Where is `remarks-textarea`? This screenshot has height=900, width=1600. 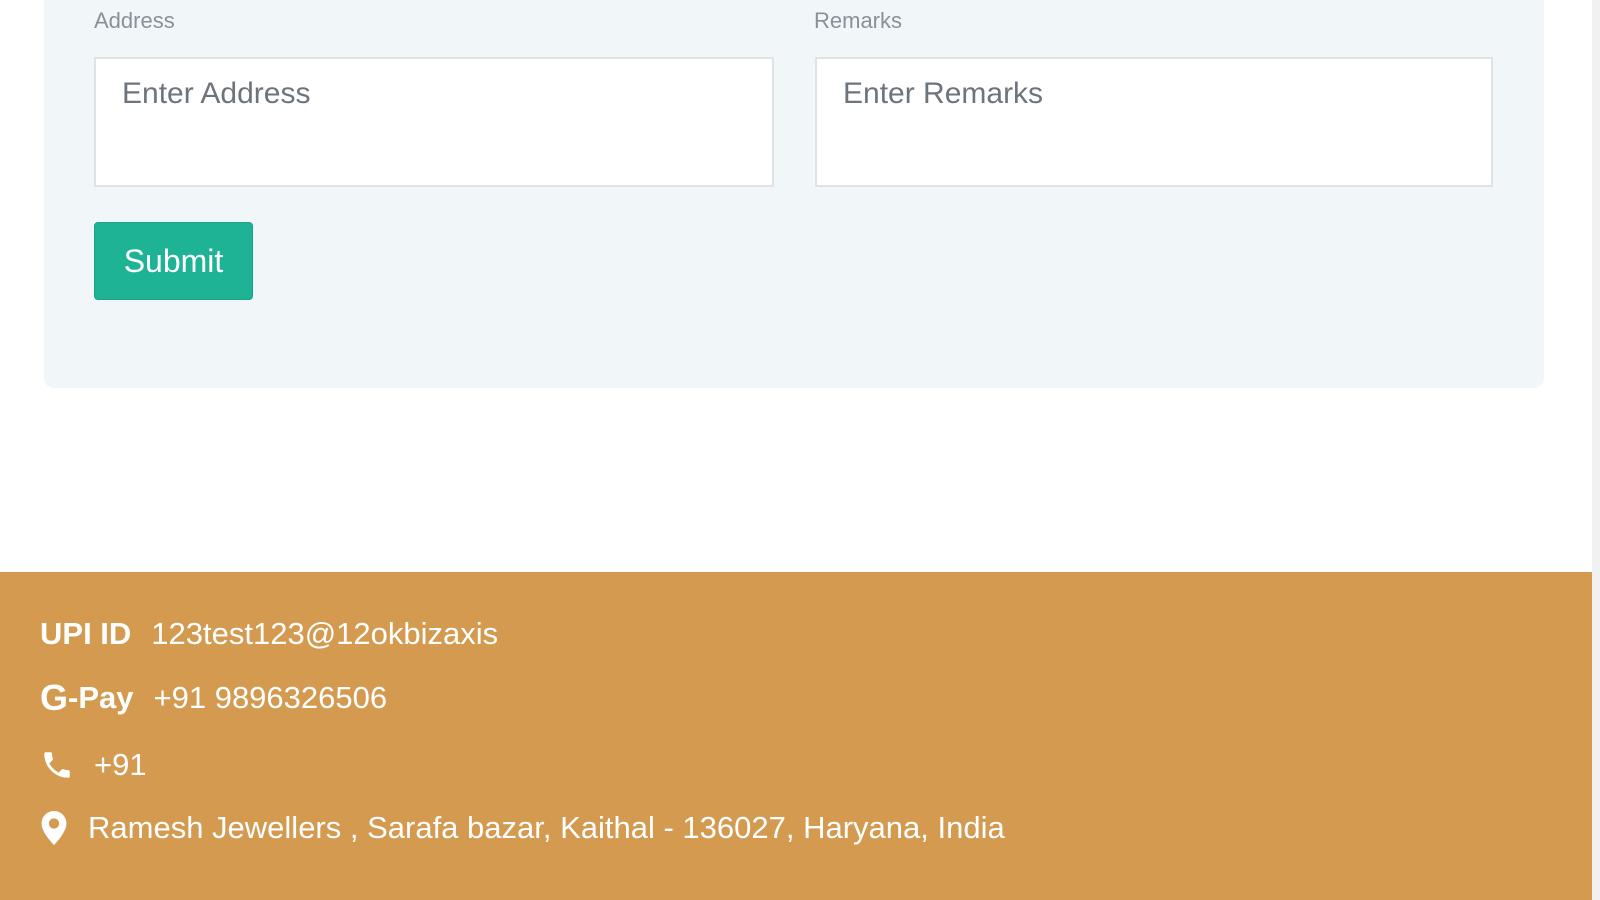
remarks-textarea is located at coordinates (1154, 122).